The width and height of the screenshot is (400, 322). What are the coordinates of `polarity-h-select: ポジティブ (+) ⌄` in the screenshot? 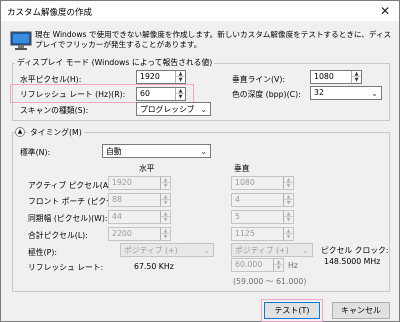 It's located at (167, 250).